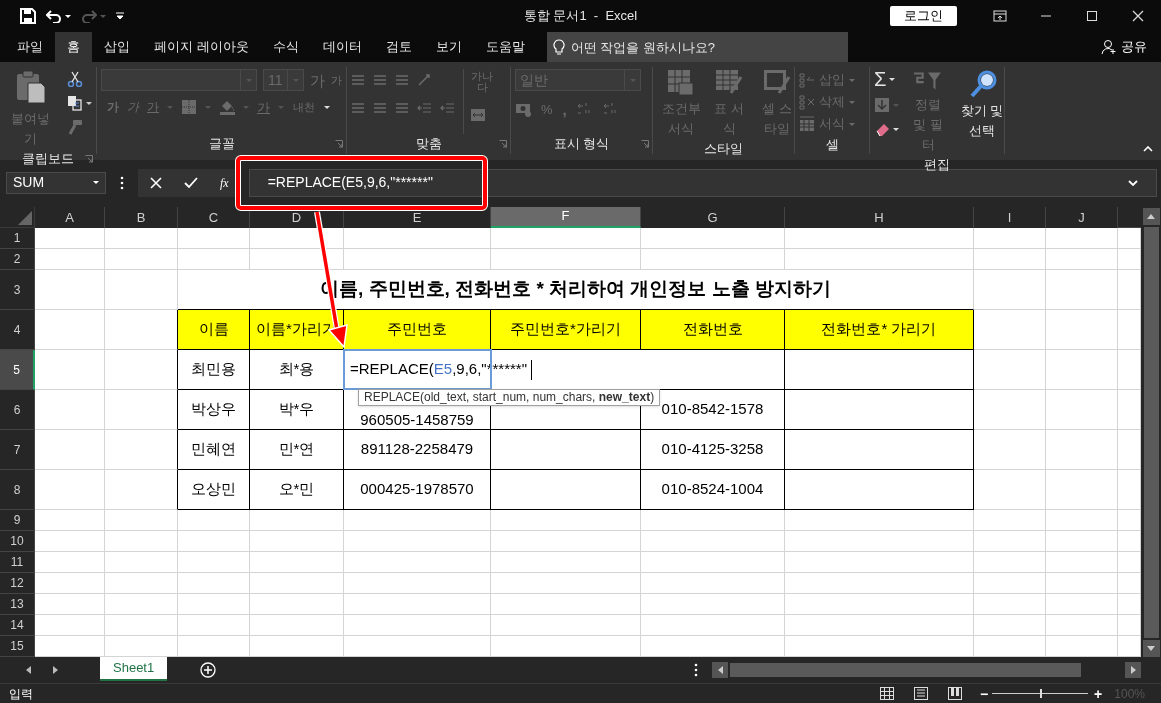 The image size is (1161, 703). Describe the element at coordinates (417, 330) in the screenshot. I see `table-header-cell: 주민번호` at that location.